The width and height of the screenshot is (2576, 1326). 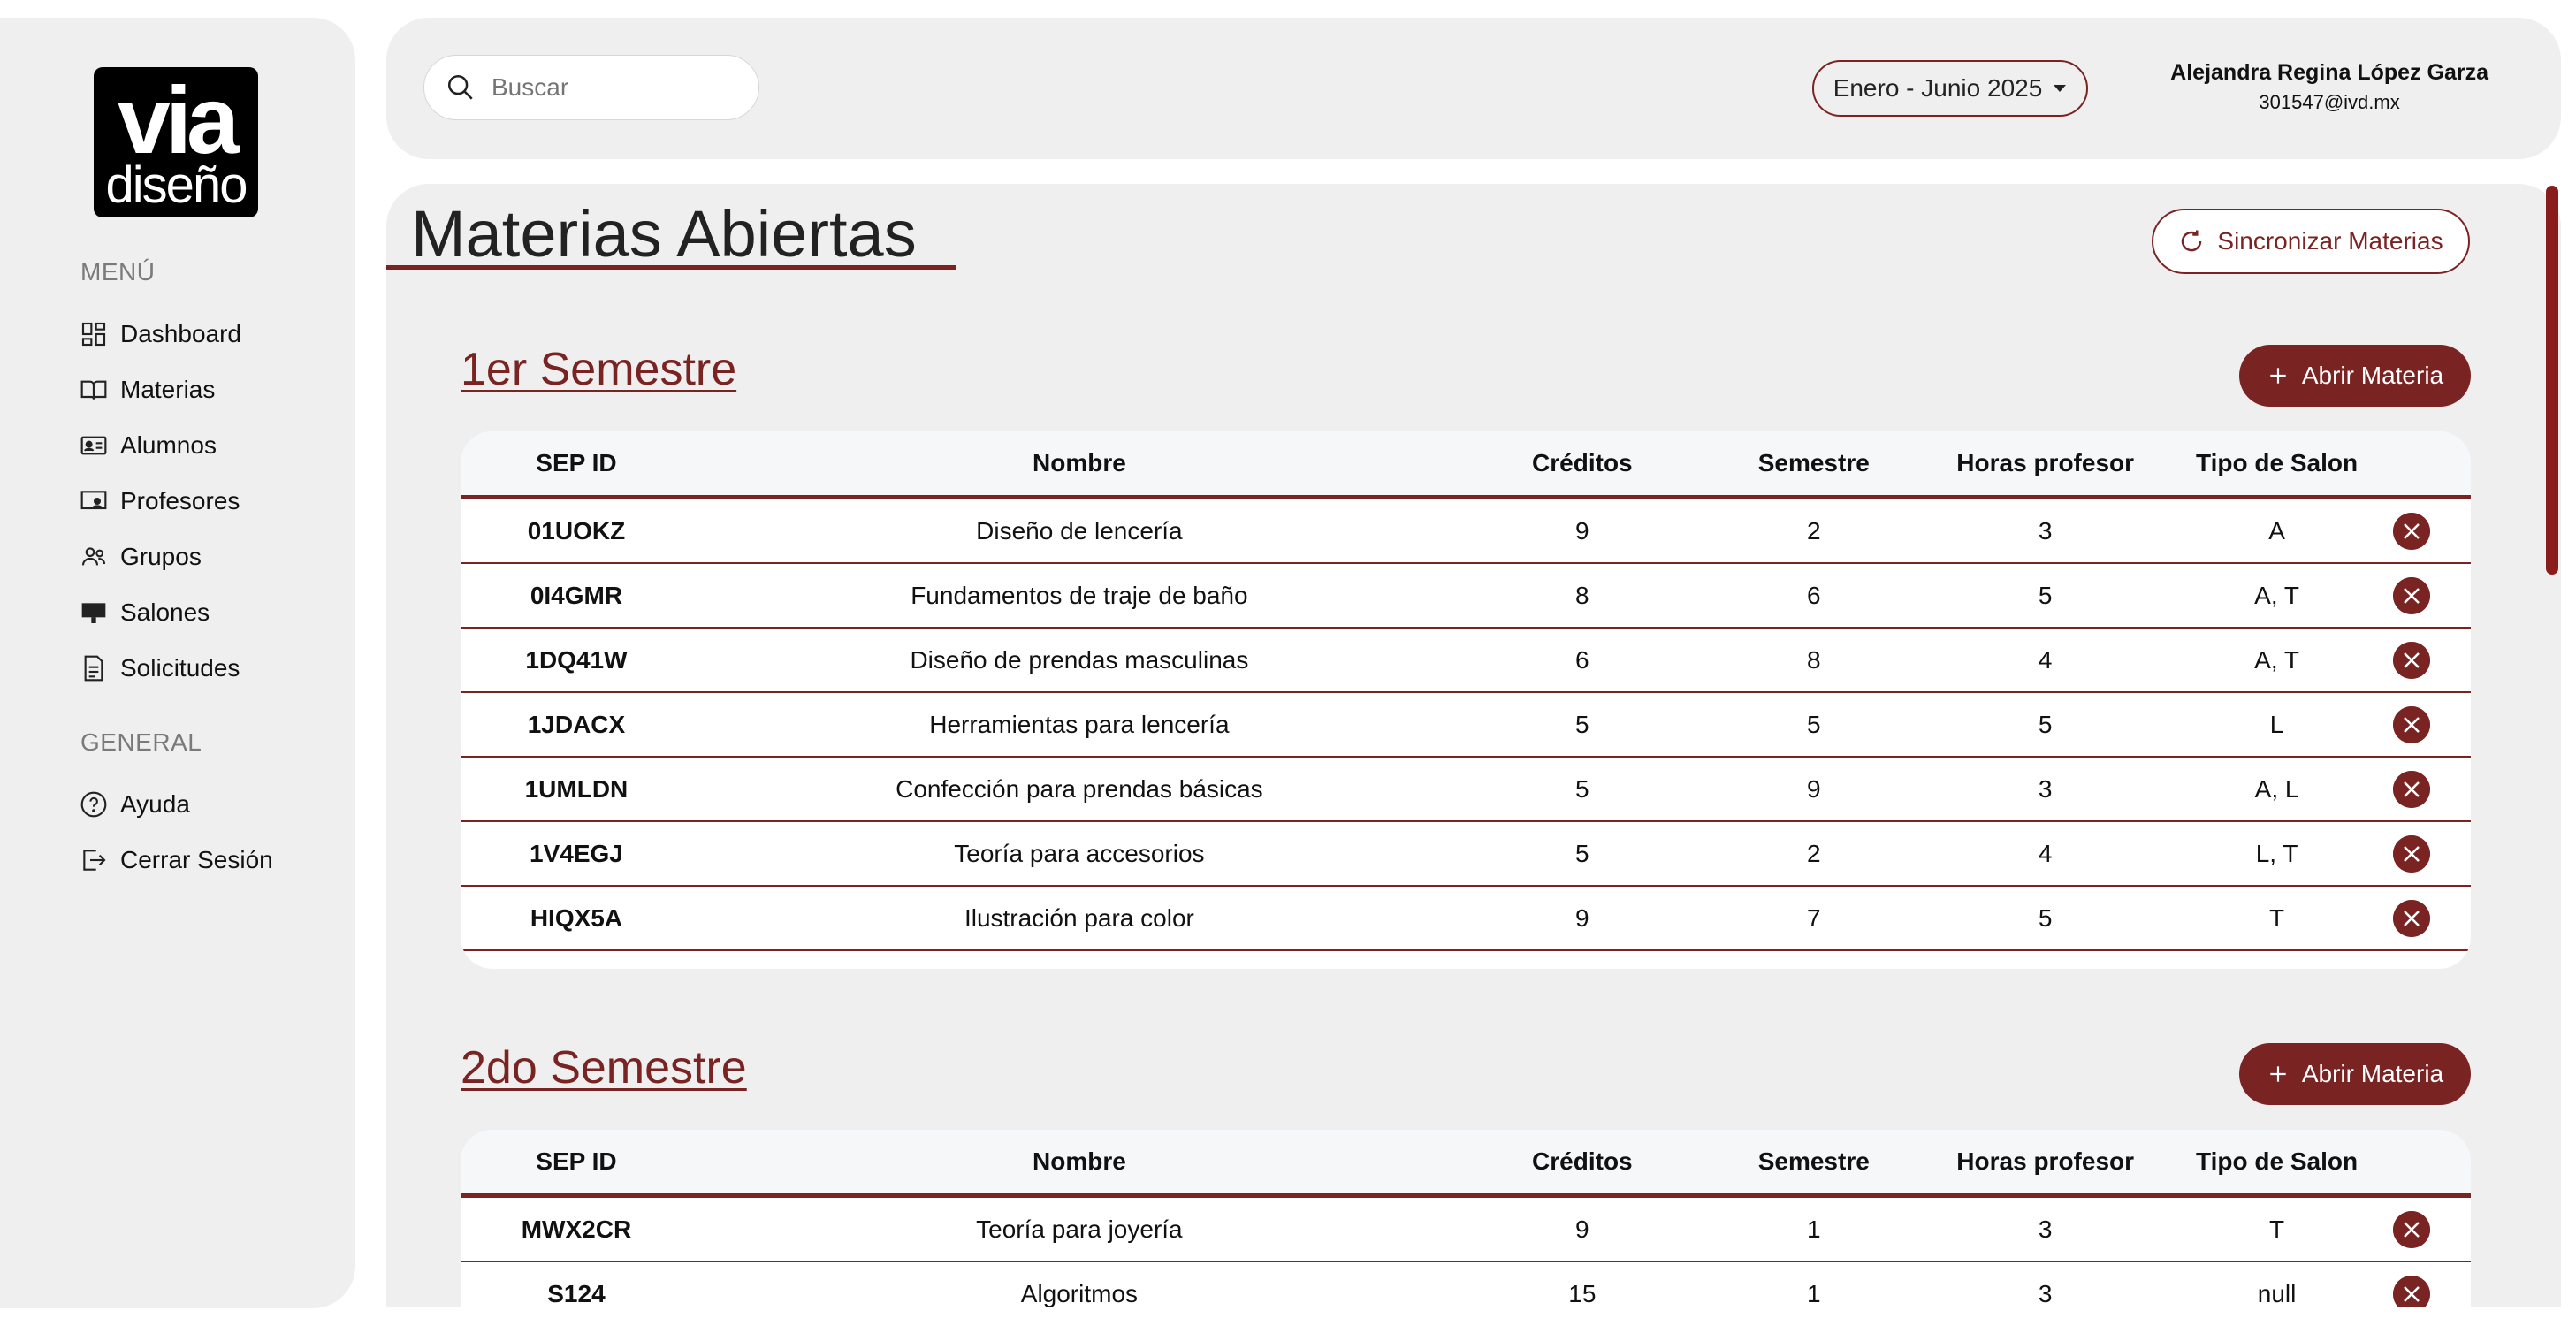 What do you see at coordinates (576, 530) in the screenshot?
I see `table-cell: 01UOKZ` at bounding box center [576, 530].